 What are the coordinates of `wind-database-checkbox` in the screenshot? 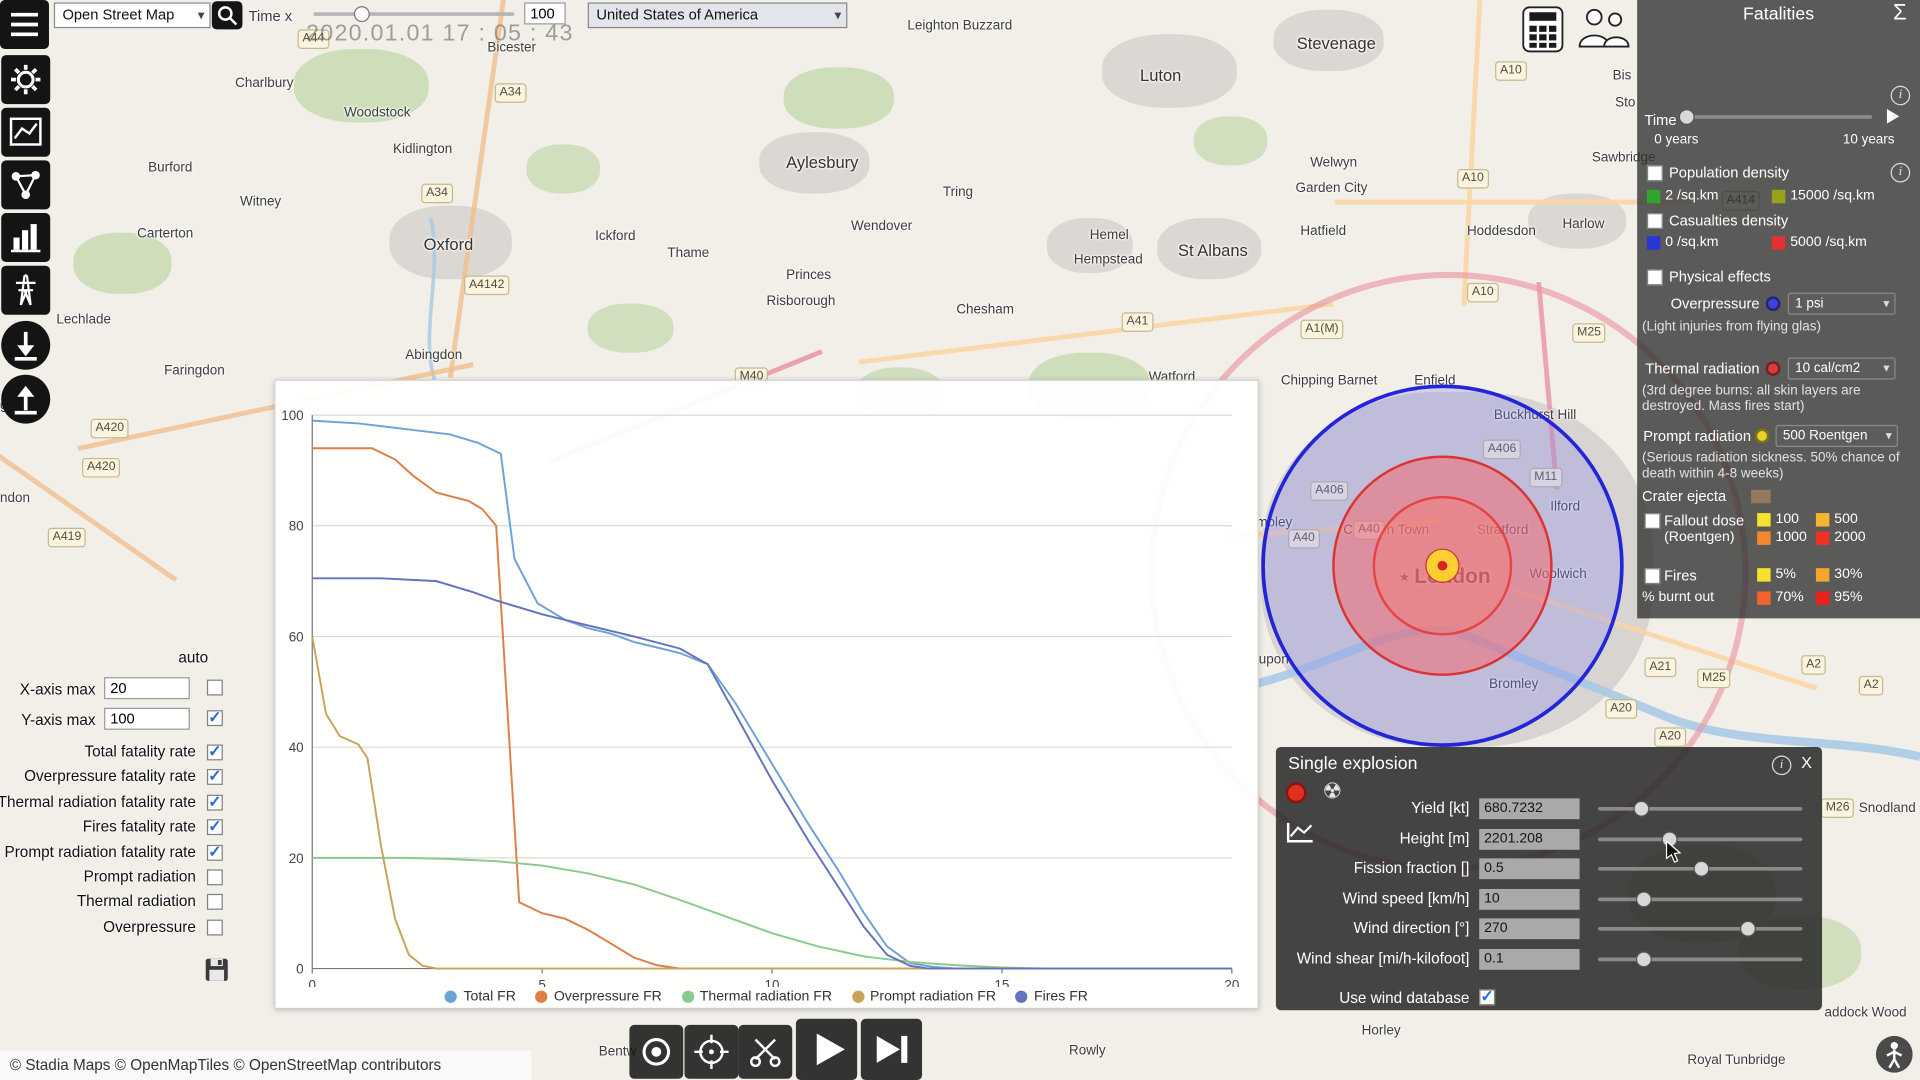 It's located at (1487, 997).